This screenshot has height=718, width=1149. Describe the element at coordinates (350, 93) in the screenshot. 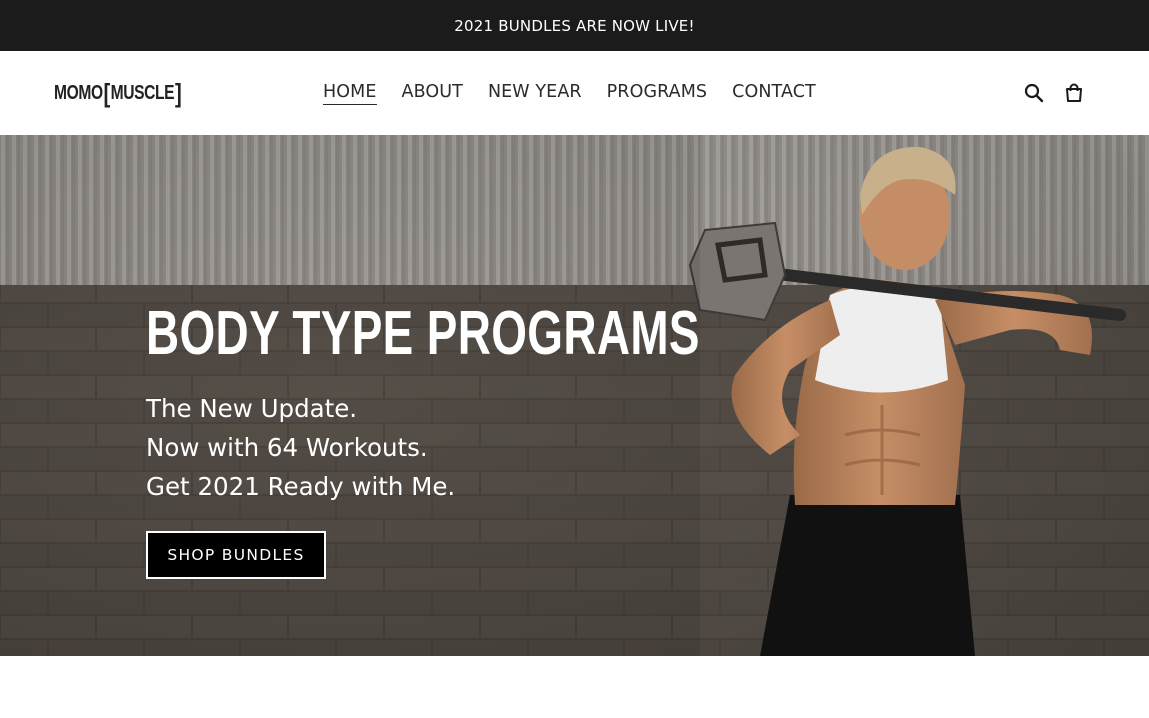

I see `nav-item-home: HOME` at that location.